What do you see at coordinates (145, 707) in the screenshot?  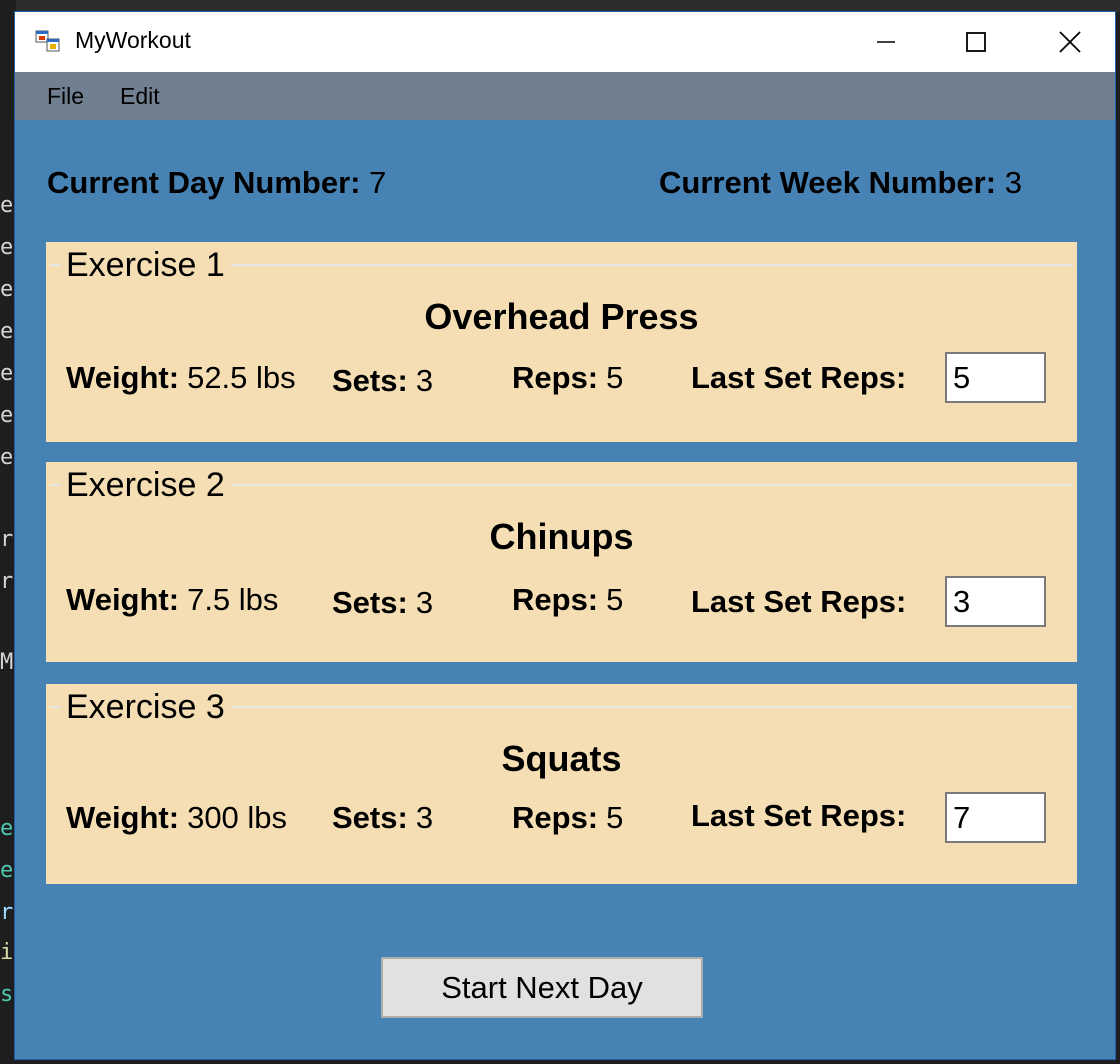 I see `exercise-caption: Exercise 3` at bounding box center [145, 707].